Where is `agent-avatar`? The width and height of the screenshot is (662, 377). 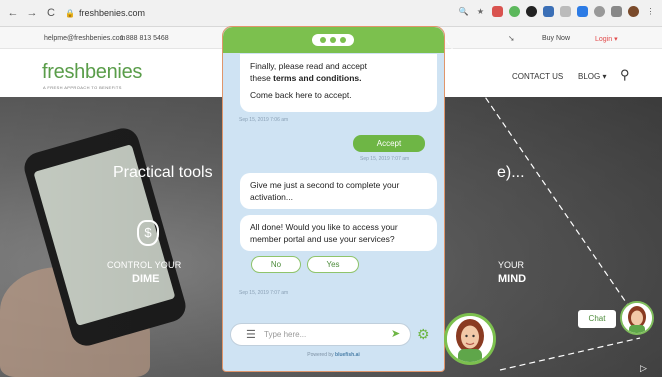 agent-avatar is located at coordinates (470, 339).